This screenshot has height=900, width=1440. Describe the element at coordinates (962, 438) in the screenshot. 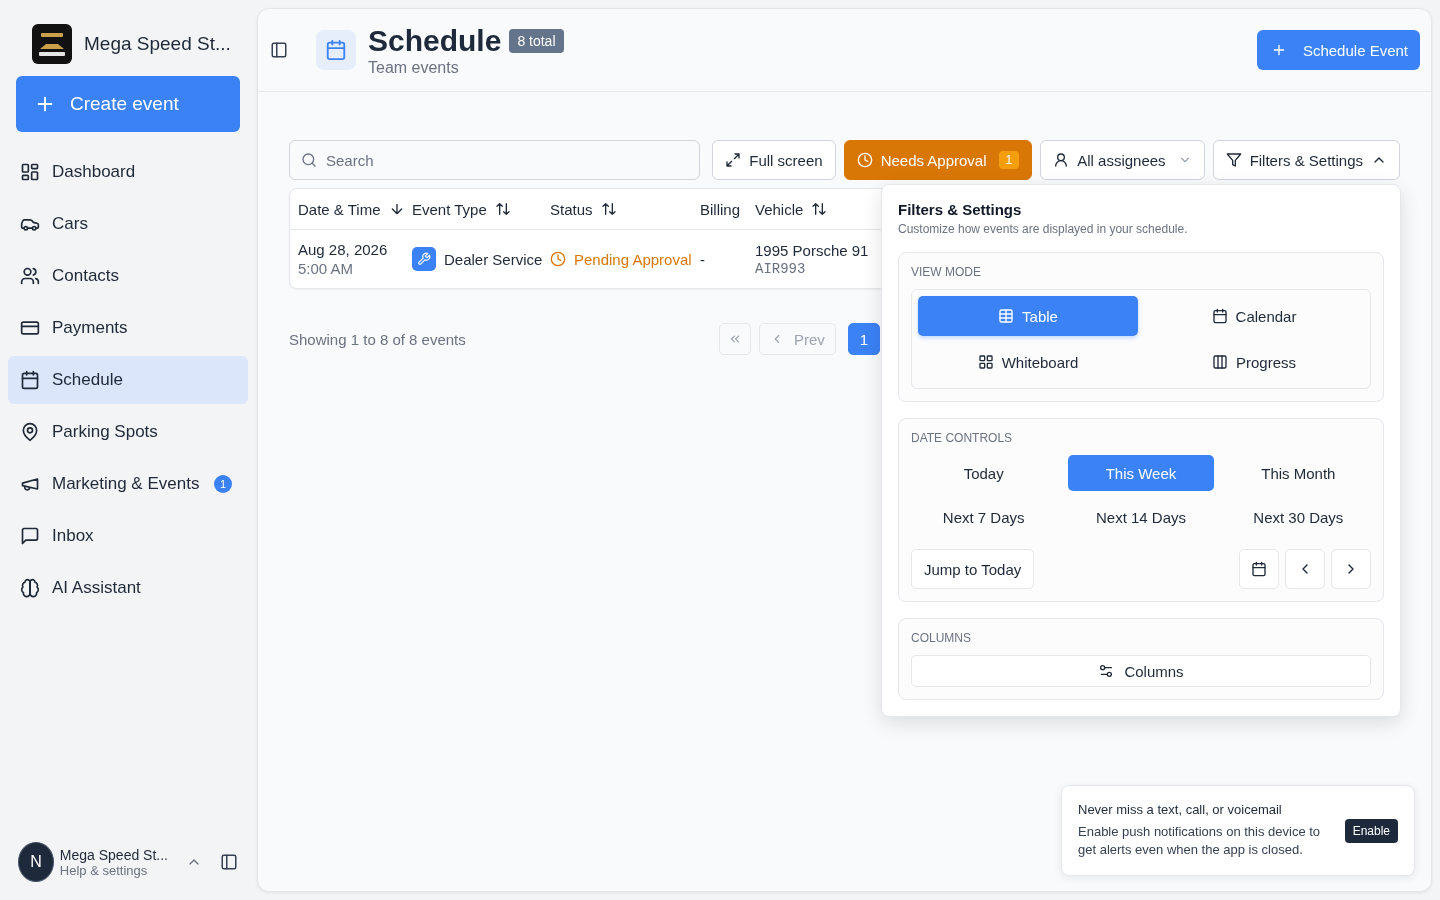

I see `section-heading: DATE CONTROLS` at that location.